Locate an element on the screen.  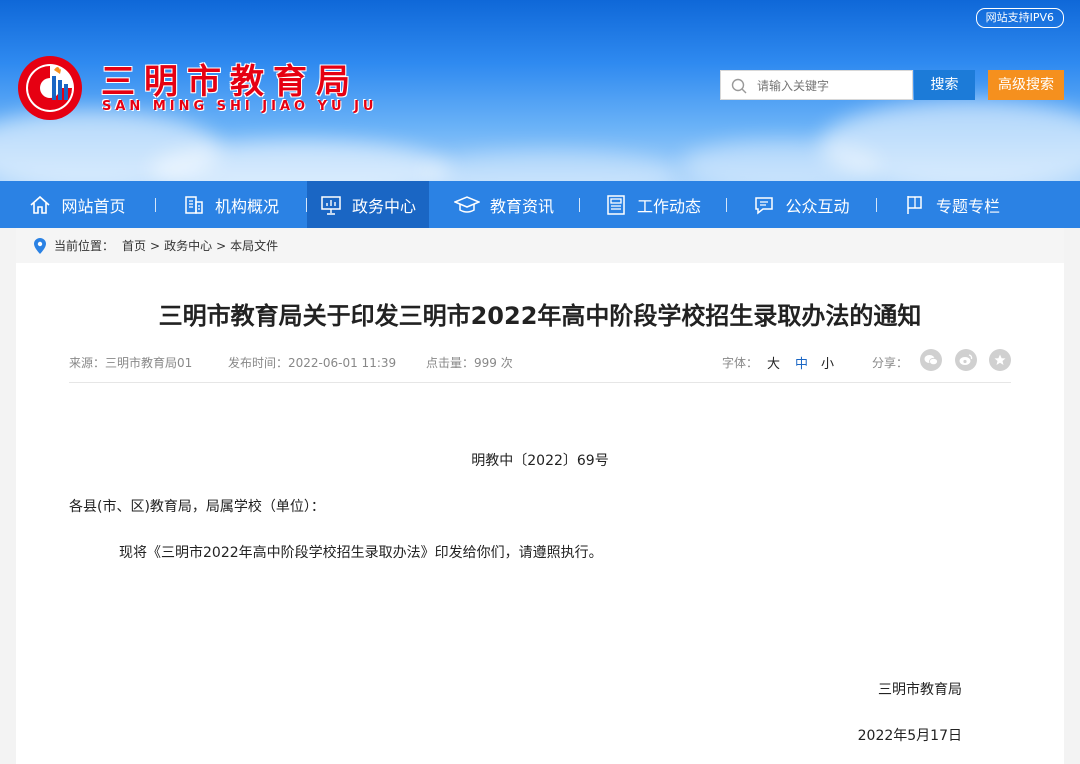
nav-item-education-news: 教育资讯 is located at coordinates (504, 204).